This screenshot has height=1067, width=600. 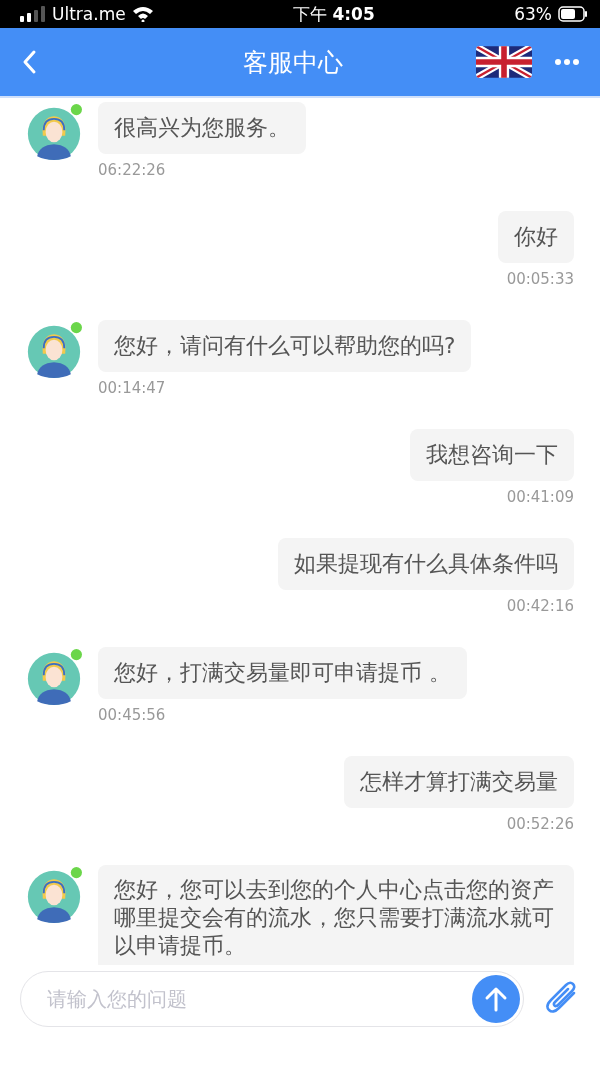 I want to click on message-bubble: 你好, so click(x=536, y=237).